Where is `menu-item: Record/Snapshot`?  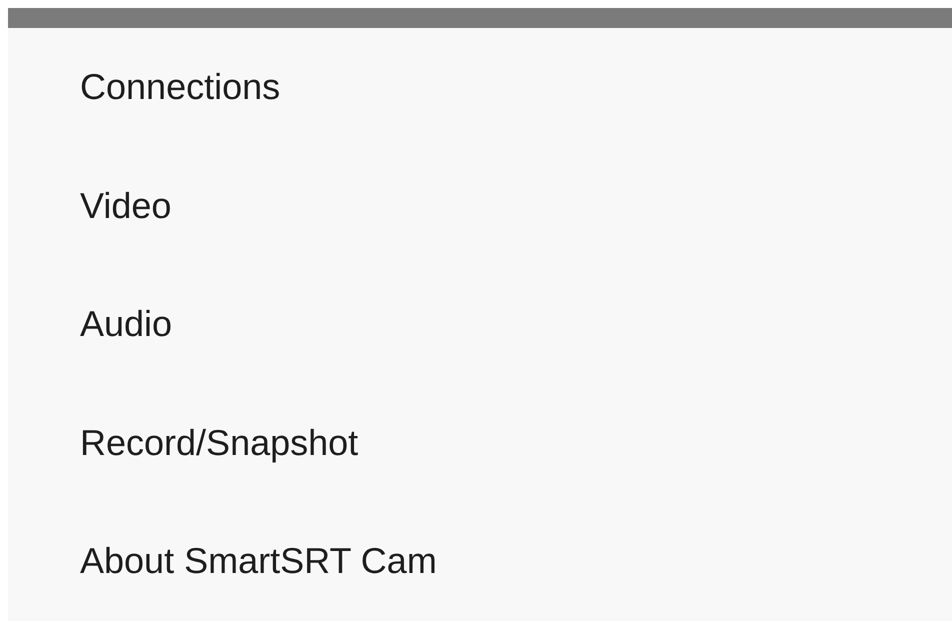
menu-item: Record/Snapshot is located at coordinates (219, 443).